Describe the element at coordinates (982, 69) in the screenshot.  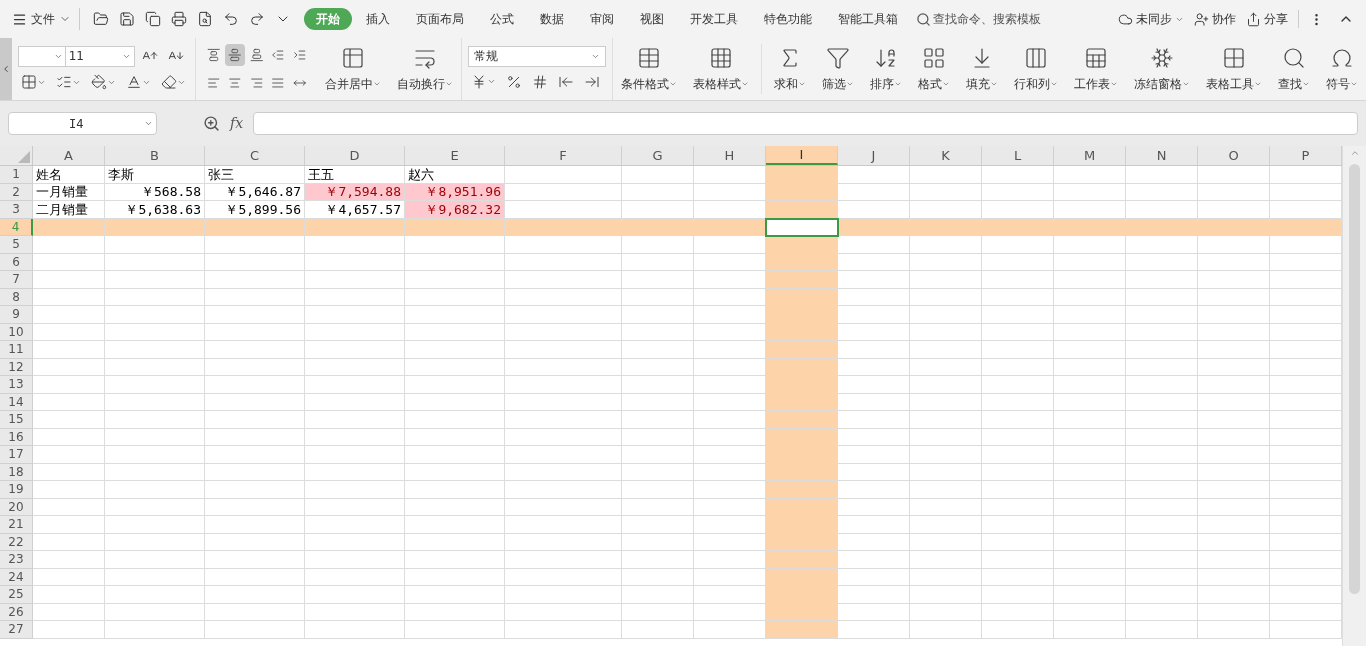
I see `ribbon-button: 填充` at that location.